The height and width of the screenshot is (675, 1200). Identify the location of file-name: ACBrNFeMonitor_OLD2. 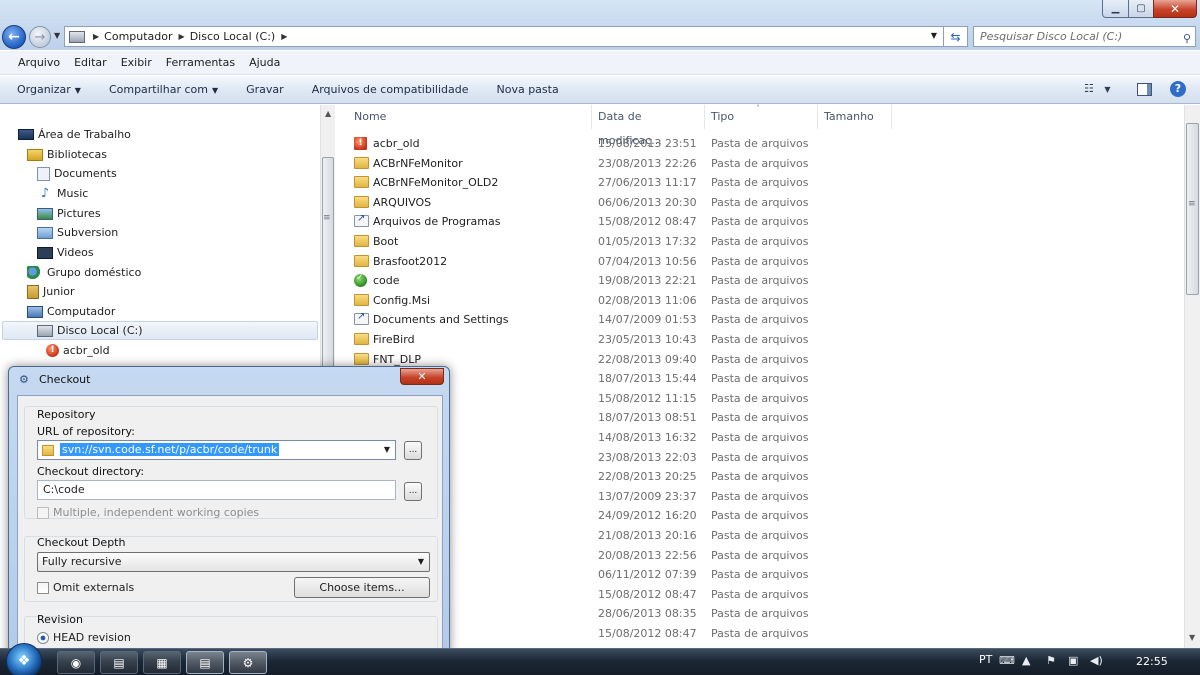
(436, 183).